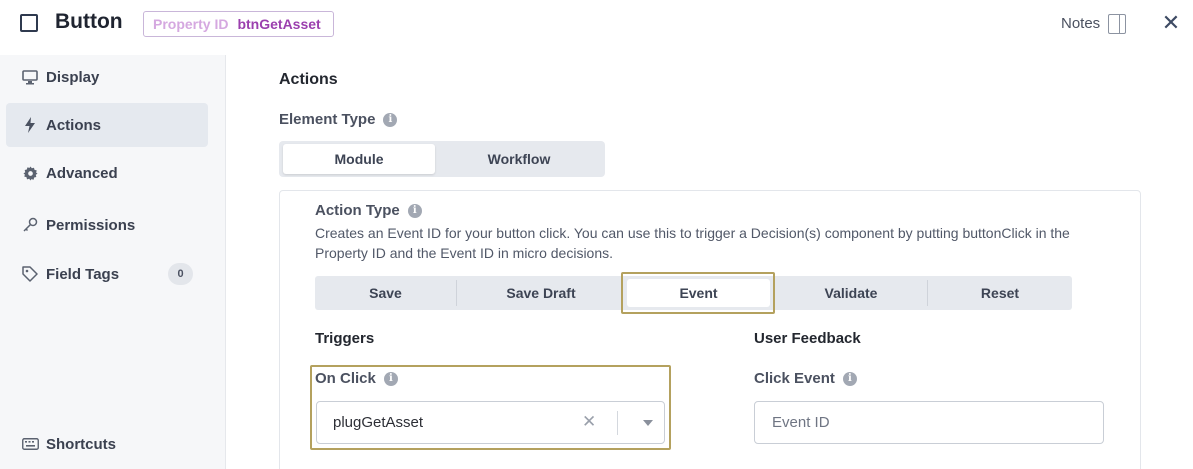  Describe the element at coordinates (794, 378) in the screenshot. I see `click-event-label-text: Click Event` at that location.